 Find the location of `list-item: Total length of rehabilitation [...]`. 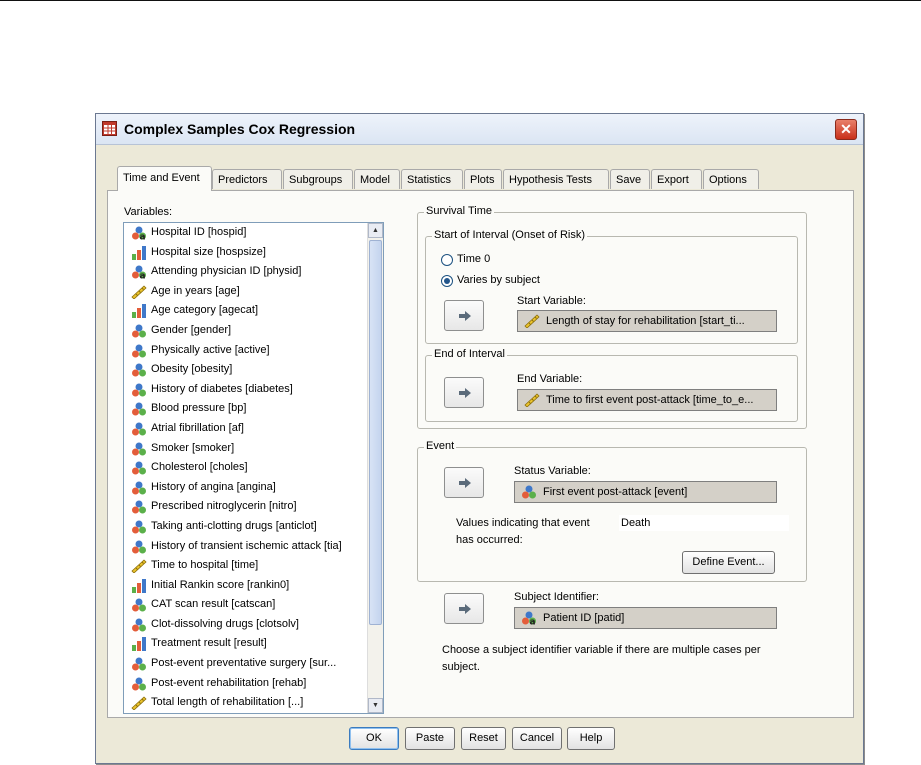

list-item: Total length of rehabilitation [...] is located at coordinates (253, 703).